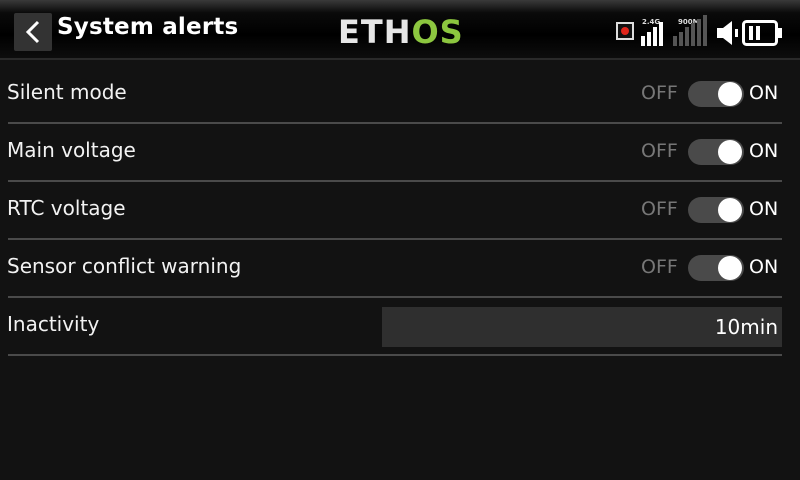  I want to click on header-bar: System alerts ETHOS 2.4G 900M, so click(400, 30).